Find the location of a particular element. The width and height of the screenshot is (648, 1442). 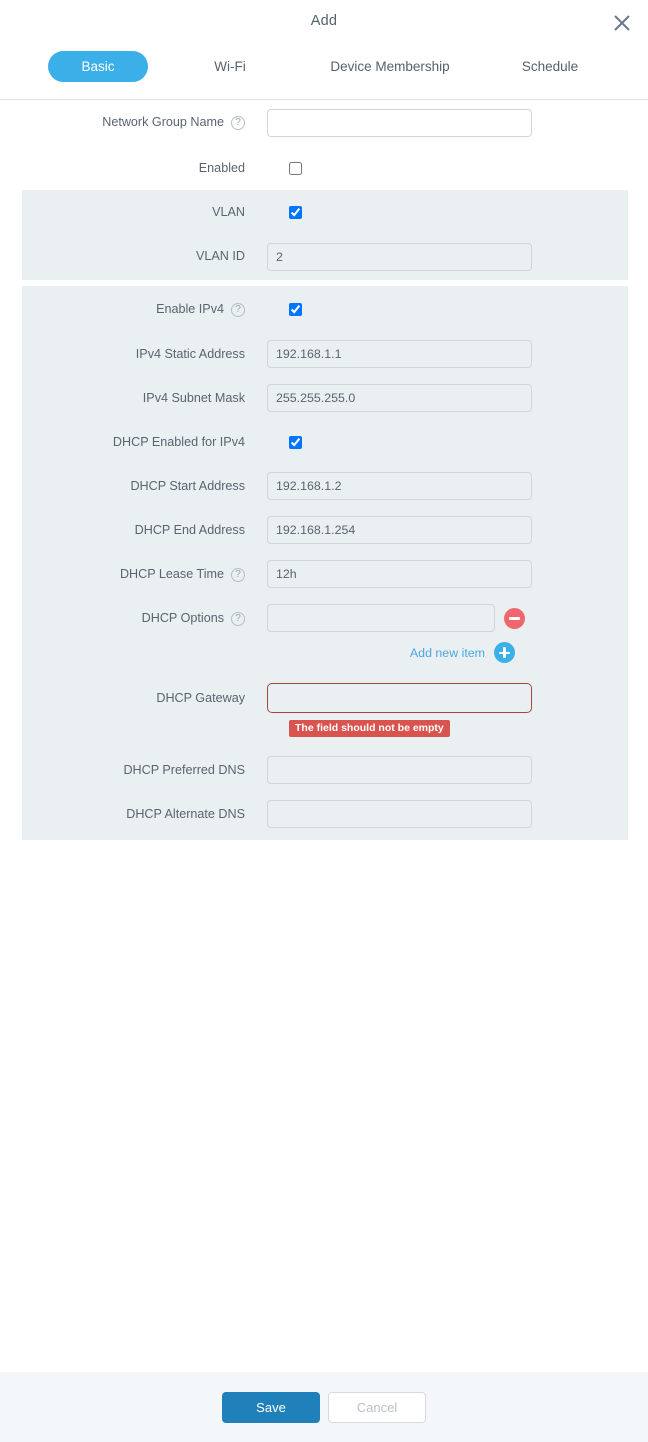

control-dhcp-alternate-dns is located at coordinates (399, 814).